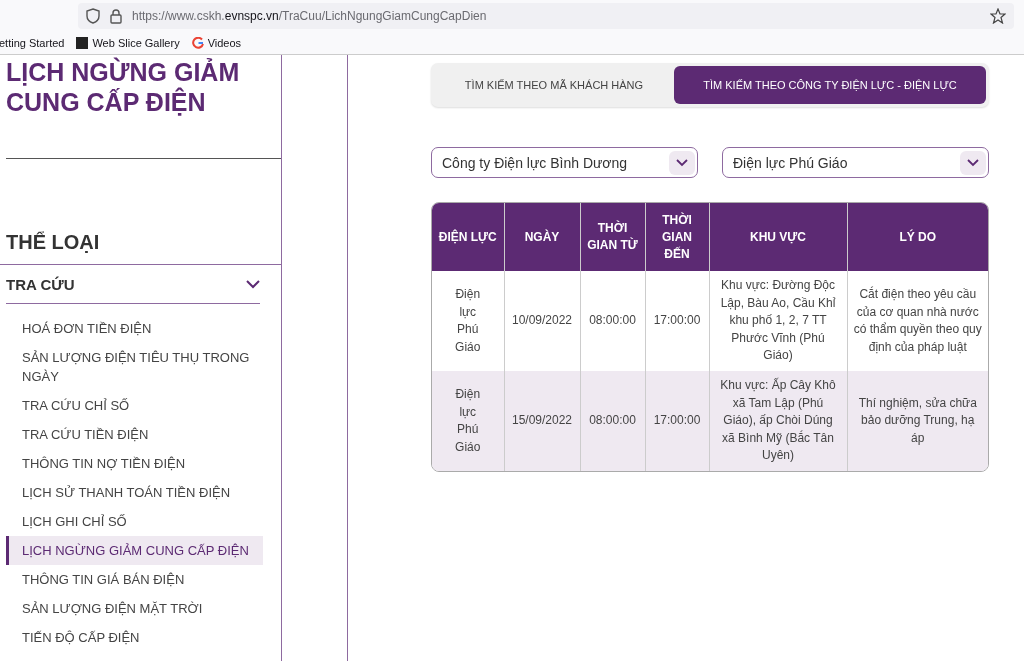 The height and width of the screenshot is (662, 1024). I want to click on sidebar-item: TIẾN ĐỘ CẤP ĐIỆN, so click(134, 637).